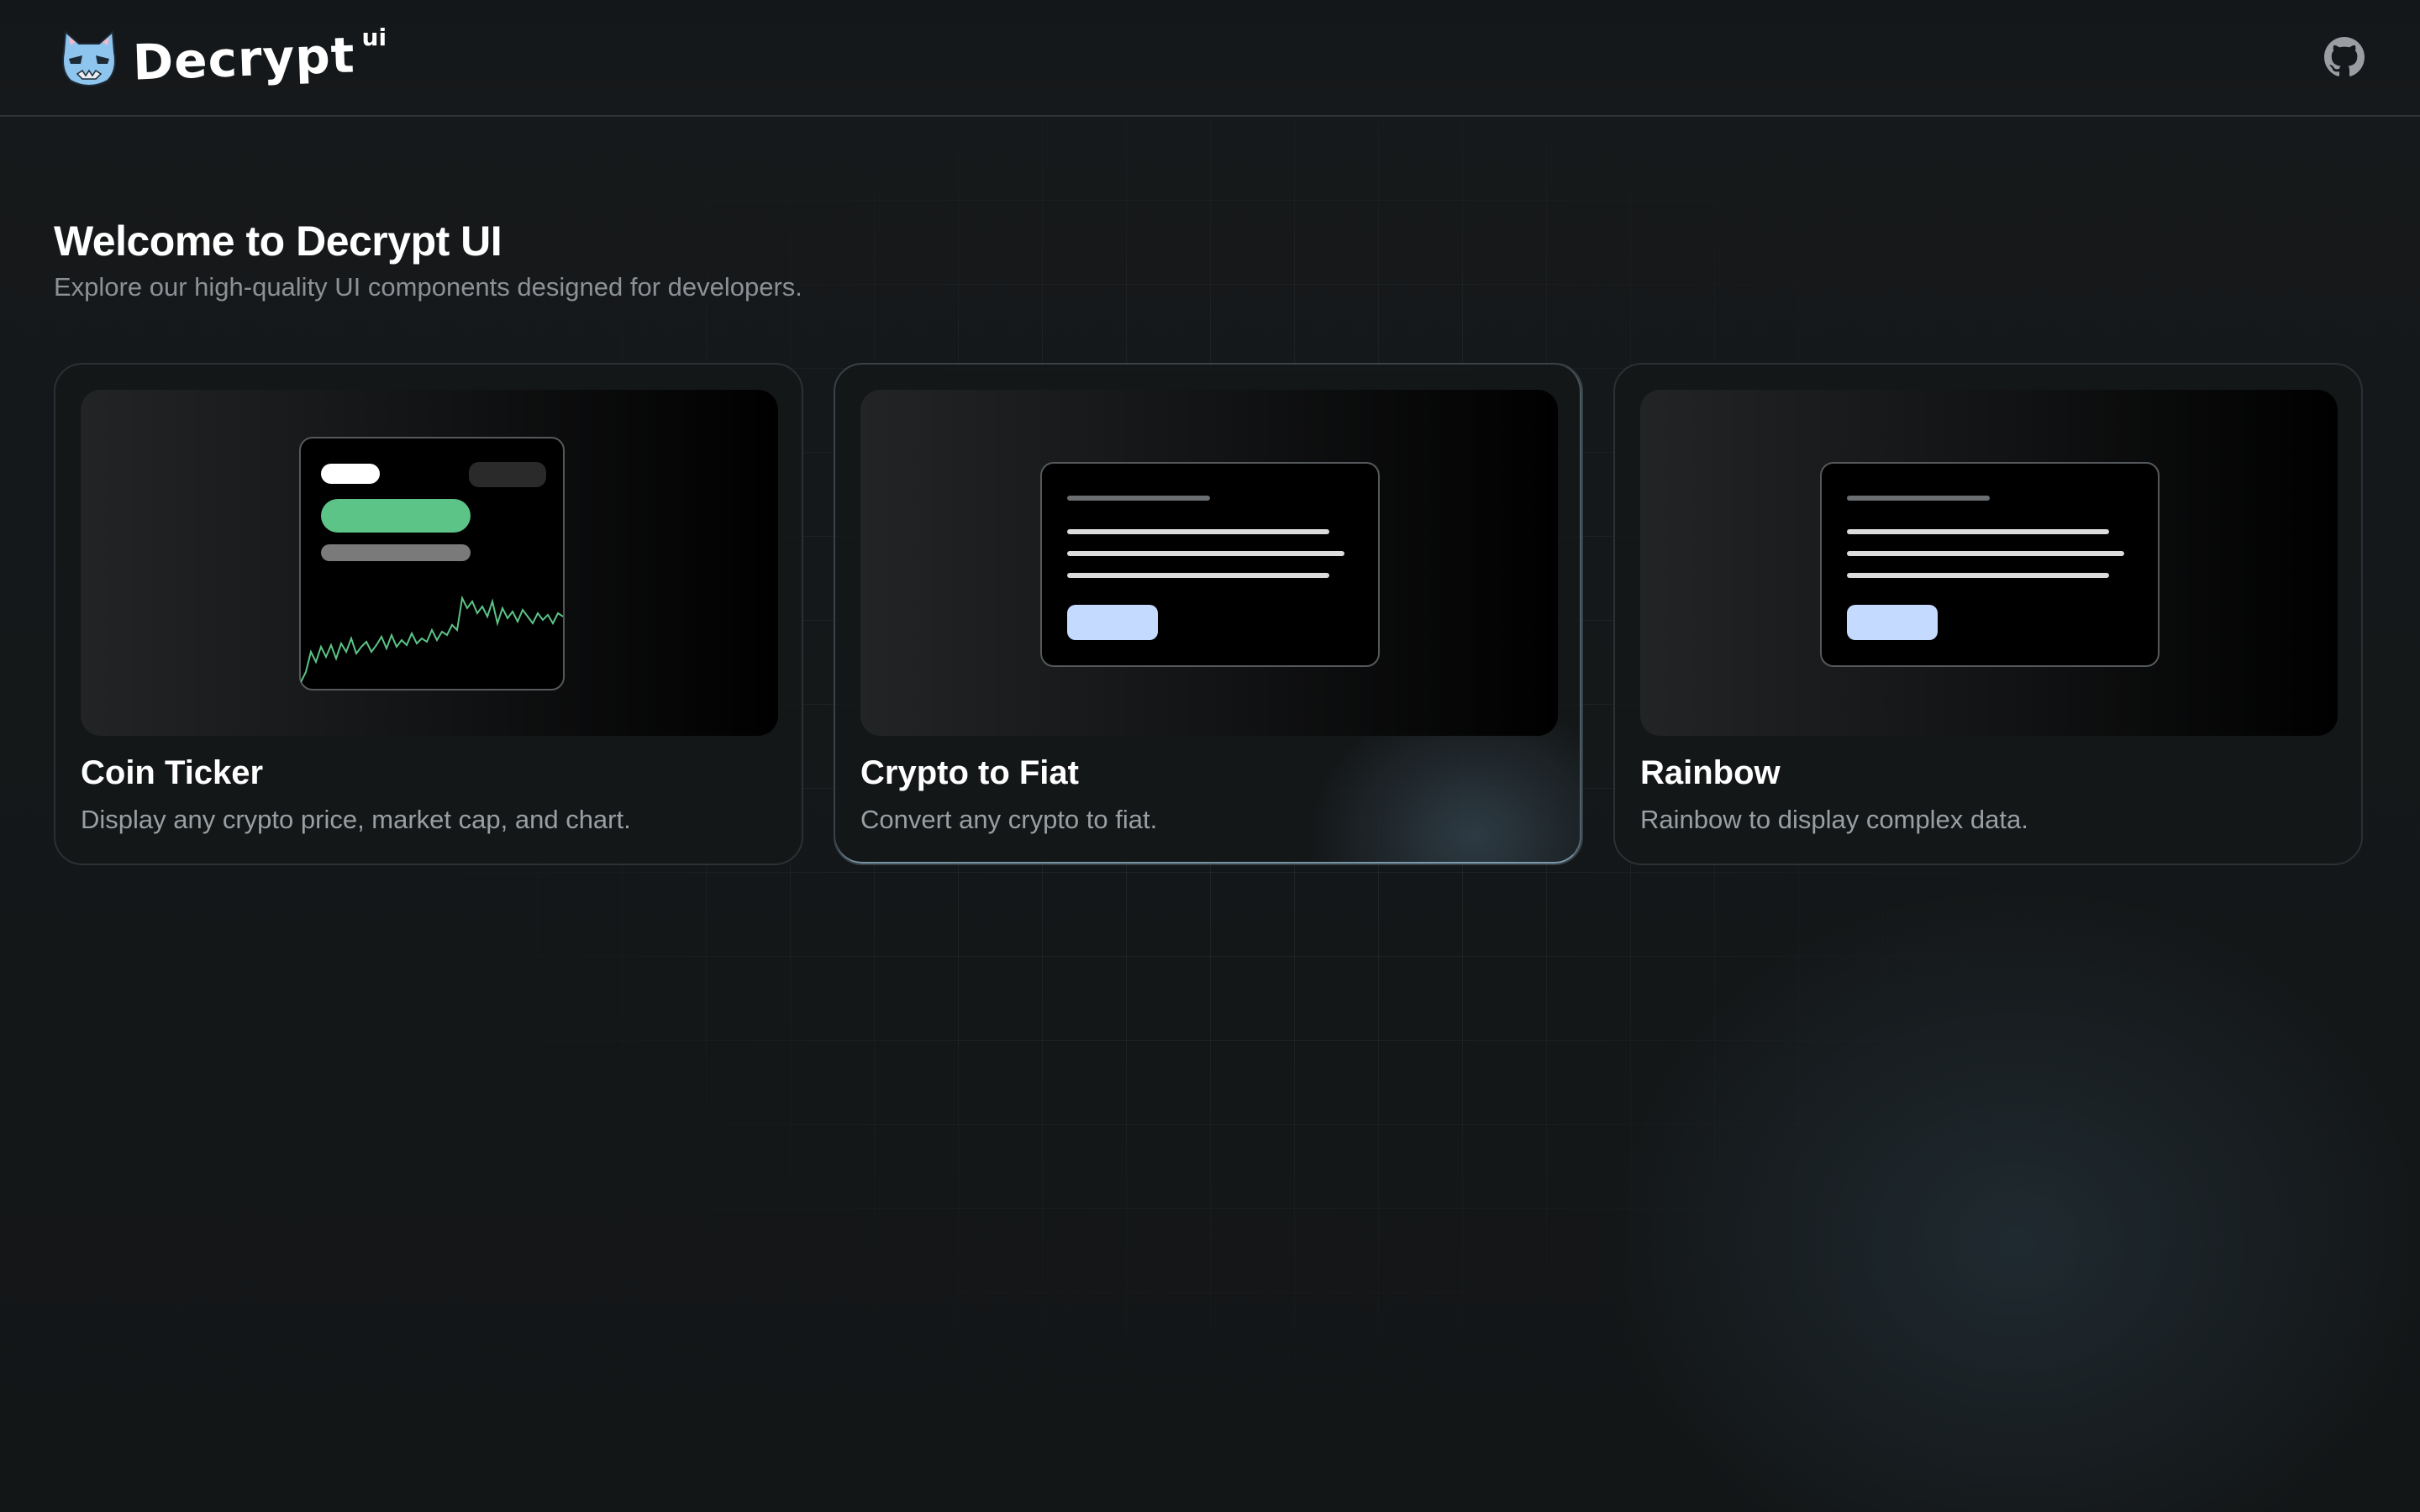 Image resolution: width=2420 pixels, height=1512 pixels. What do you see at coordinates (432, 639) in the screenshot?
I see `sparkline-chart` at bounding box center [432, 639].